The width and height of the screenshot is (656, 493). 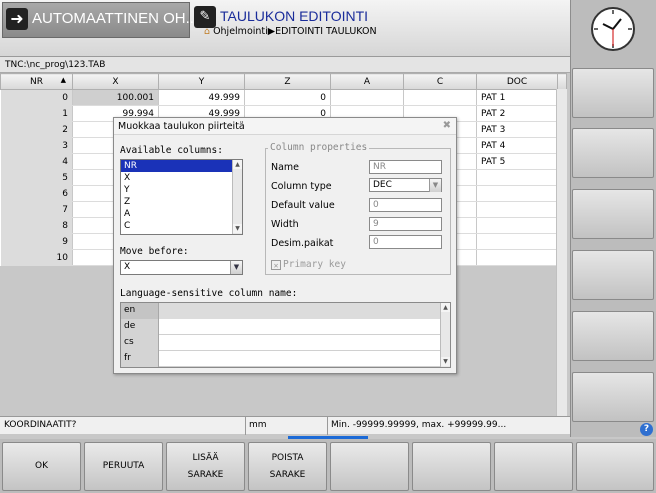 I want to click on table-edit-icon: ✎, so click(x=205, y=17).